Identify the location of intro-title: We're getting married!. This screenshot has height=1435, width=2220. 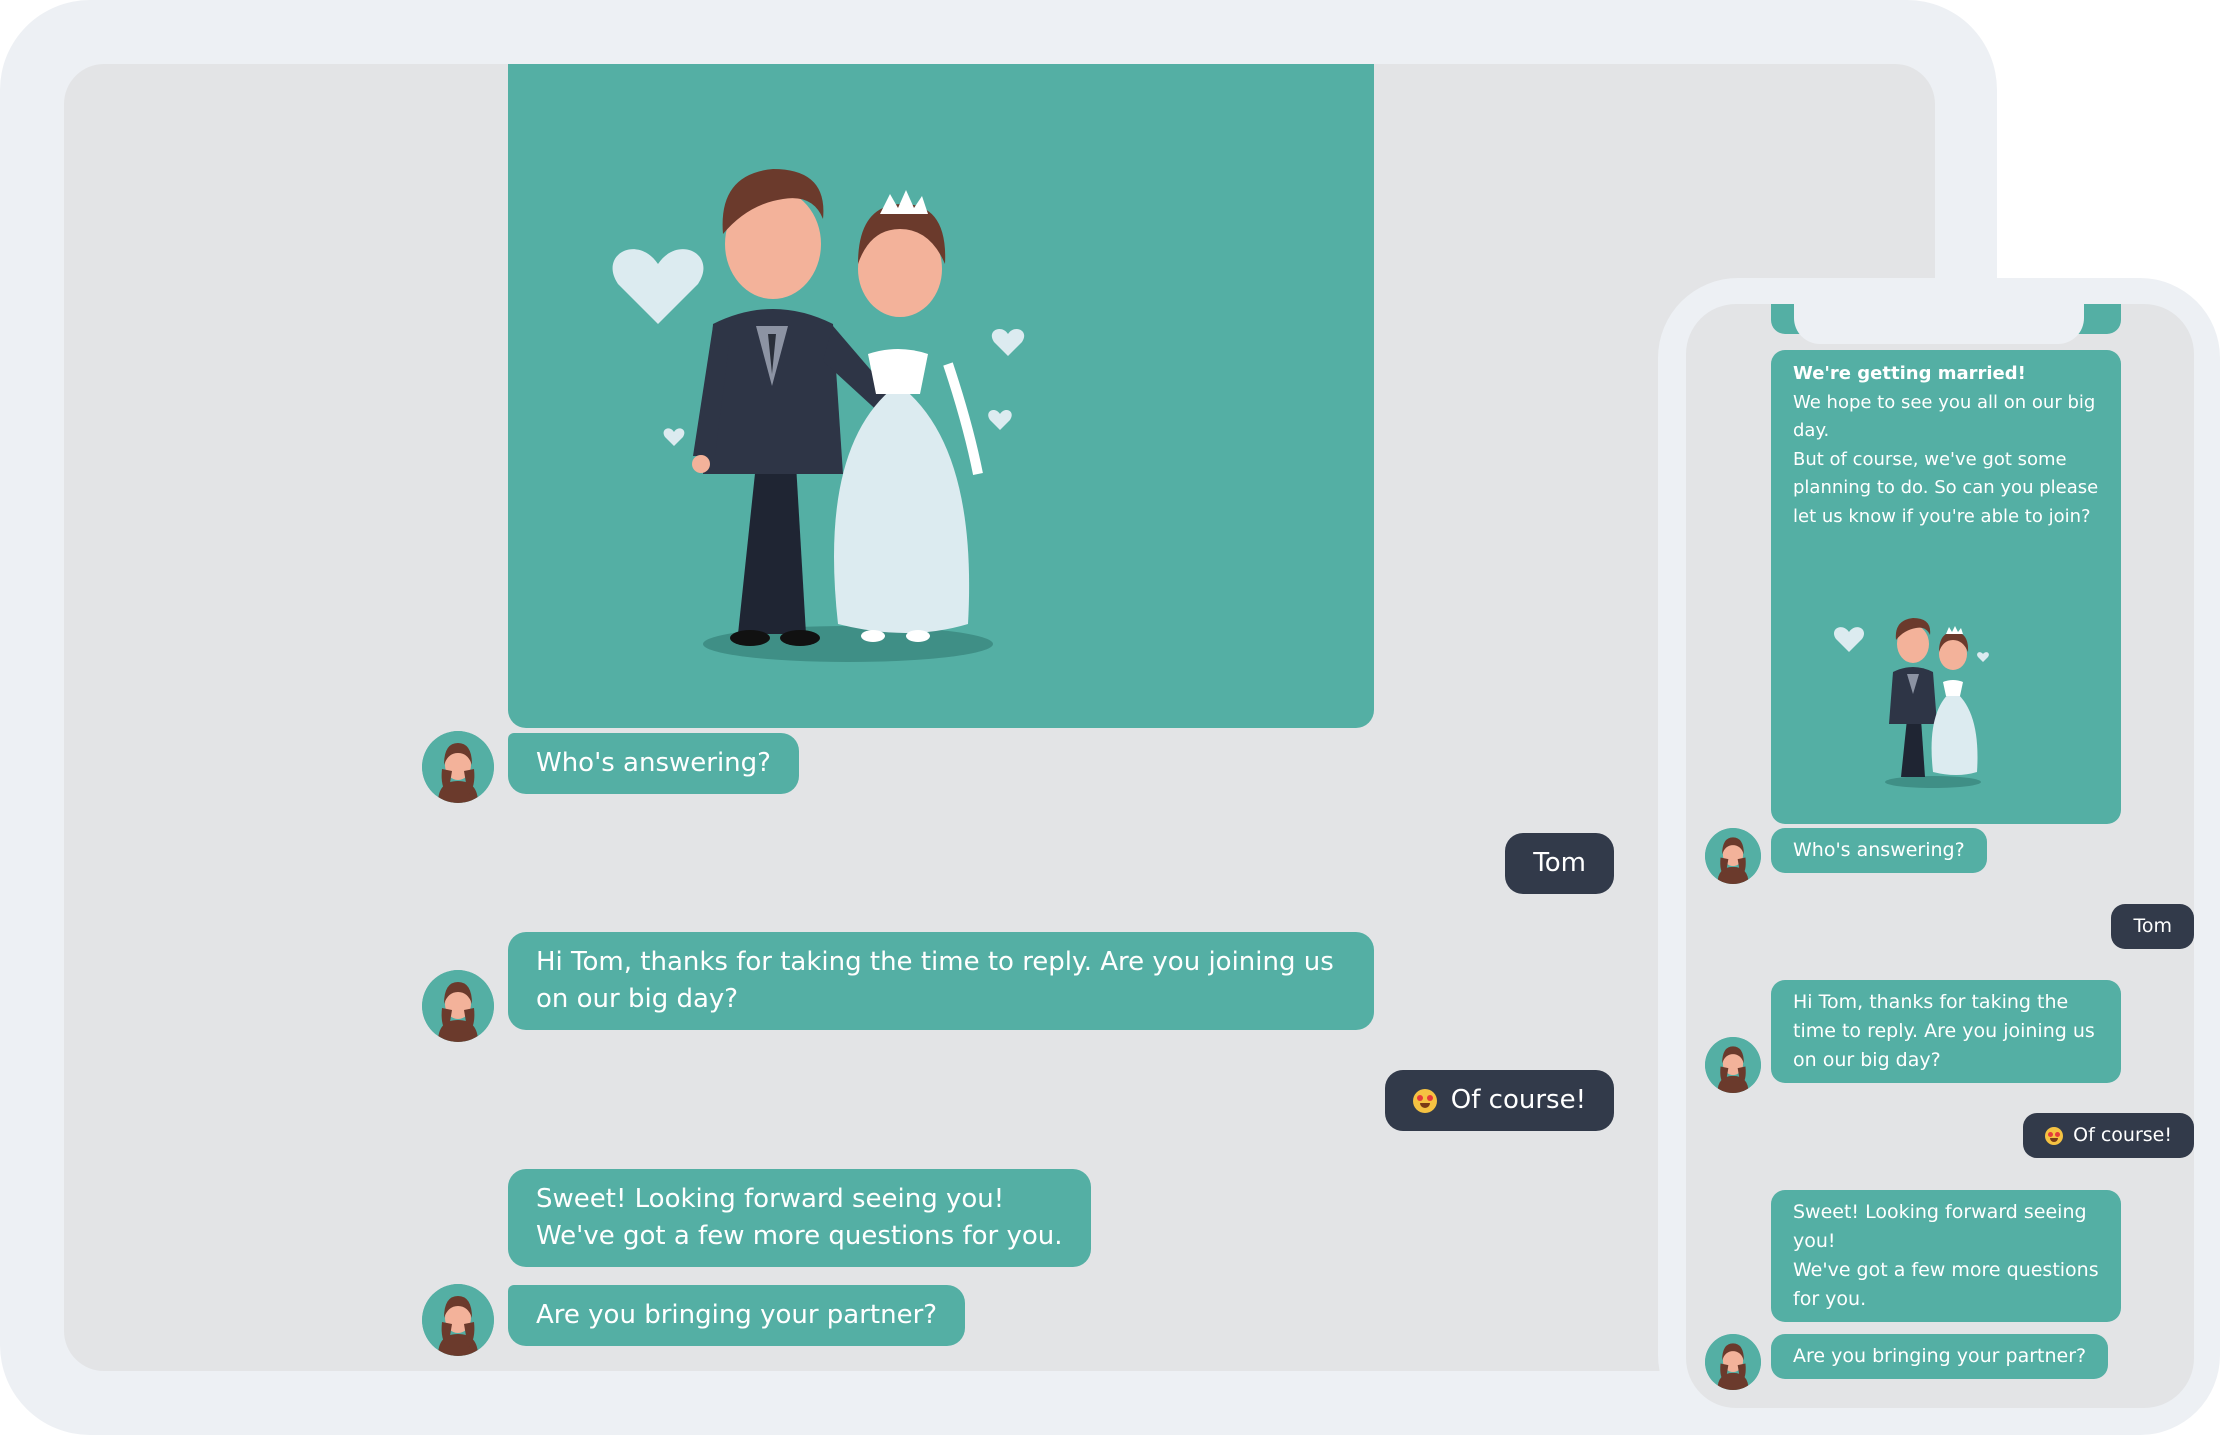
(1909, 373).